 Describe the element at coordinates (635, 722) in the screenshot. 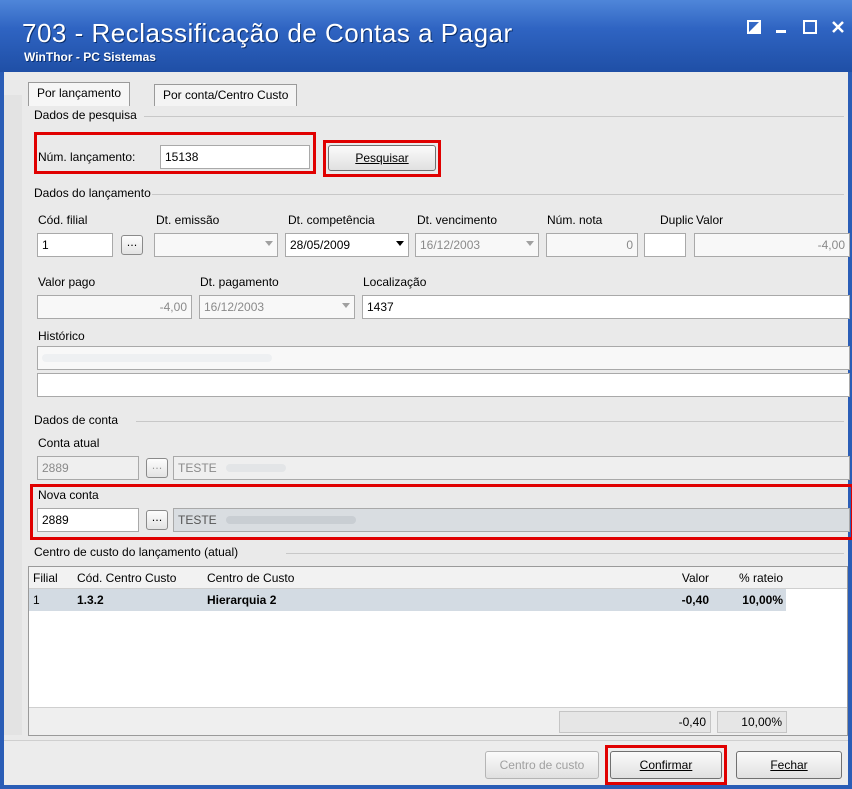

I see `total-valor-box: -0,40` at that location.